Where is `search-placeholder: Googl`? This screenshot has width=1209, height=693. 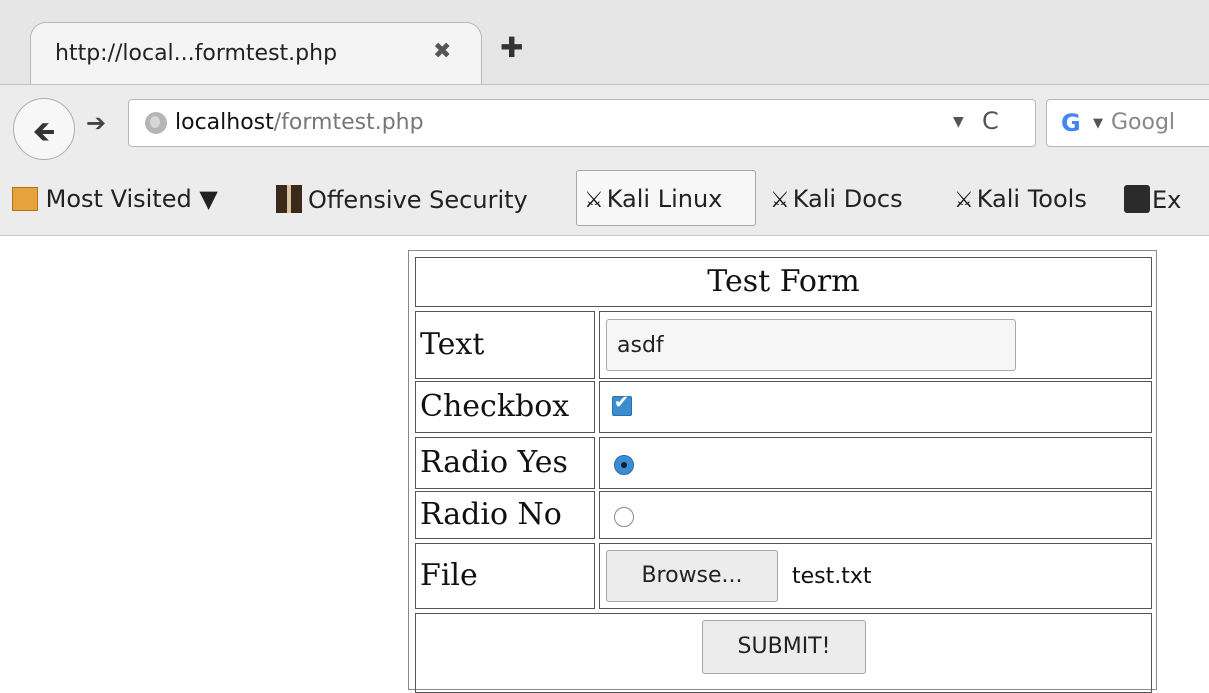 search-placeholder: Googl is located at coordinates (1143, 122).